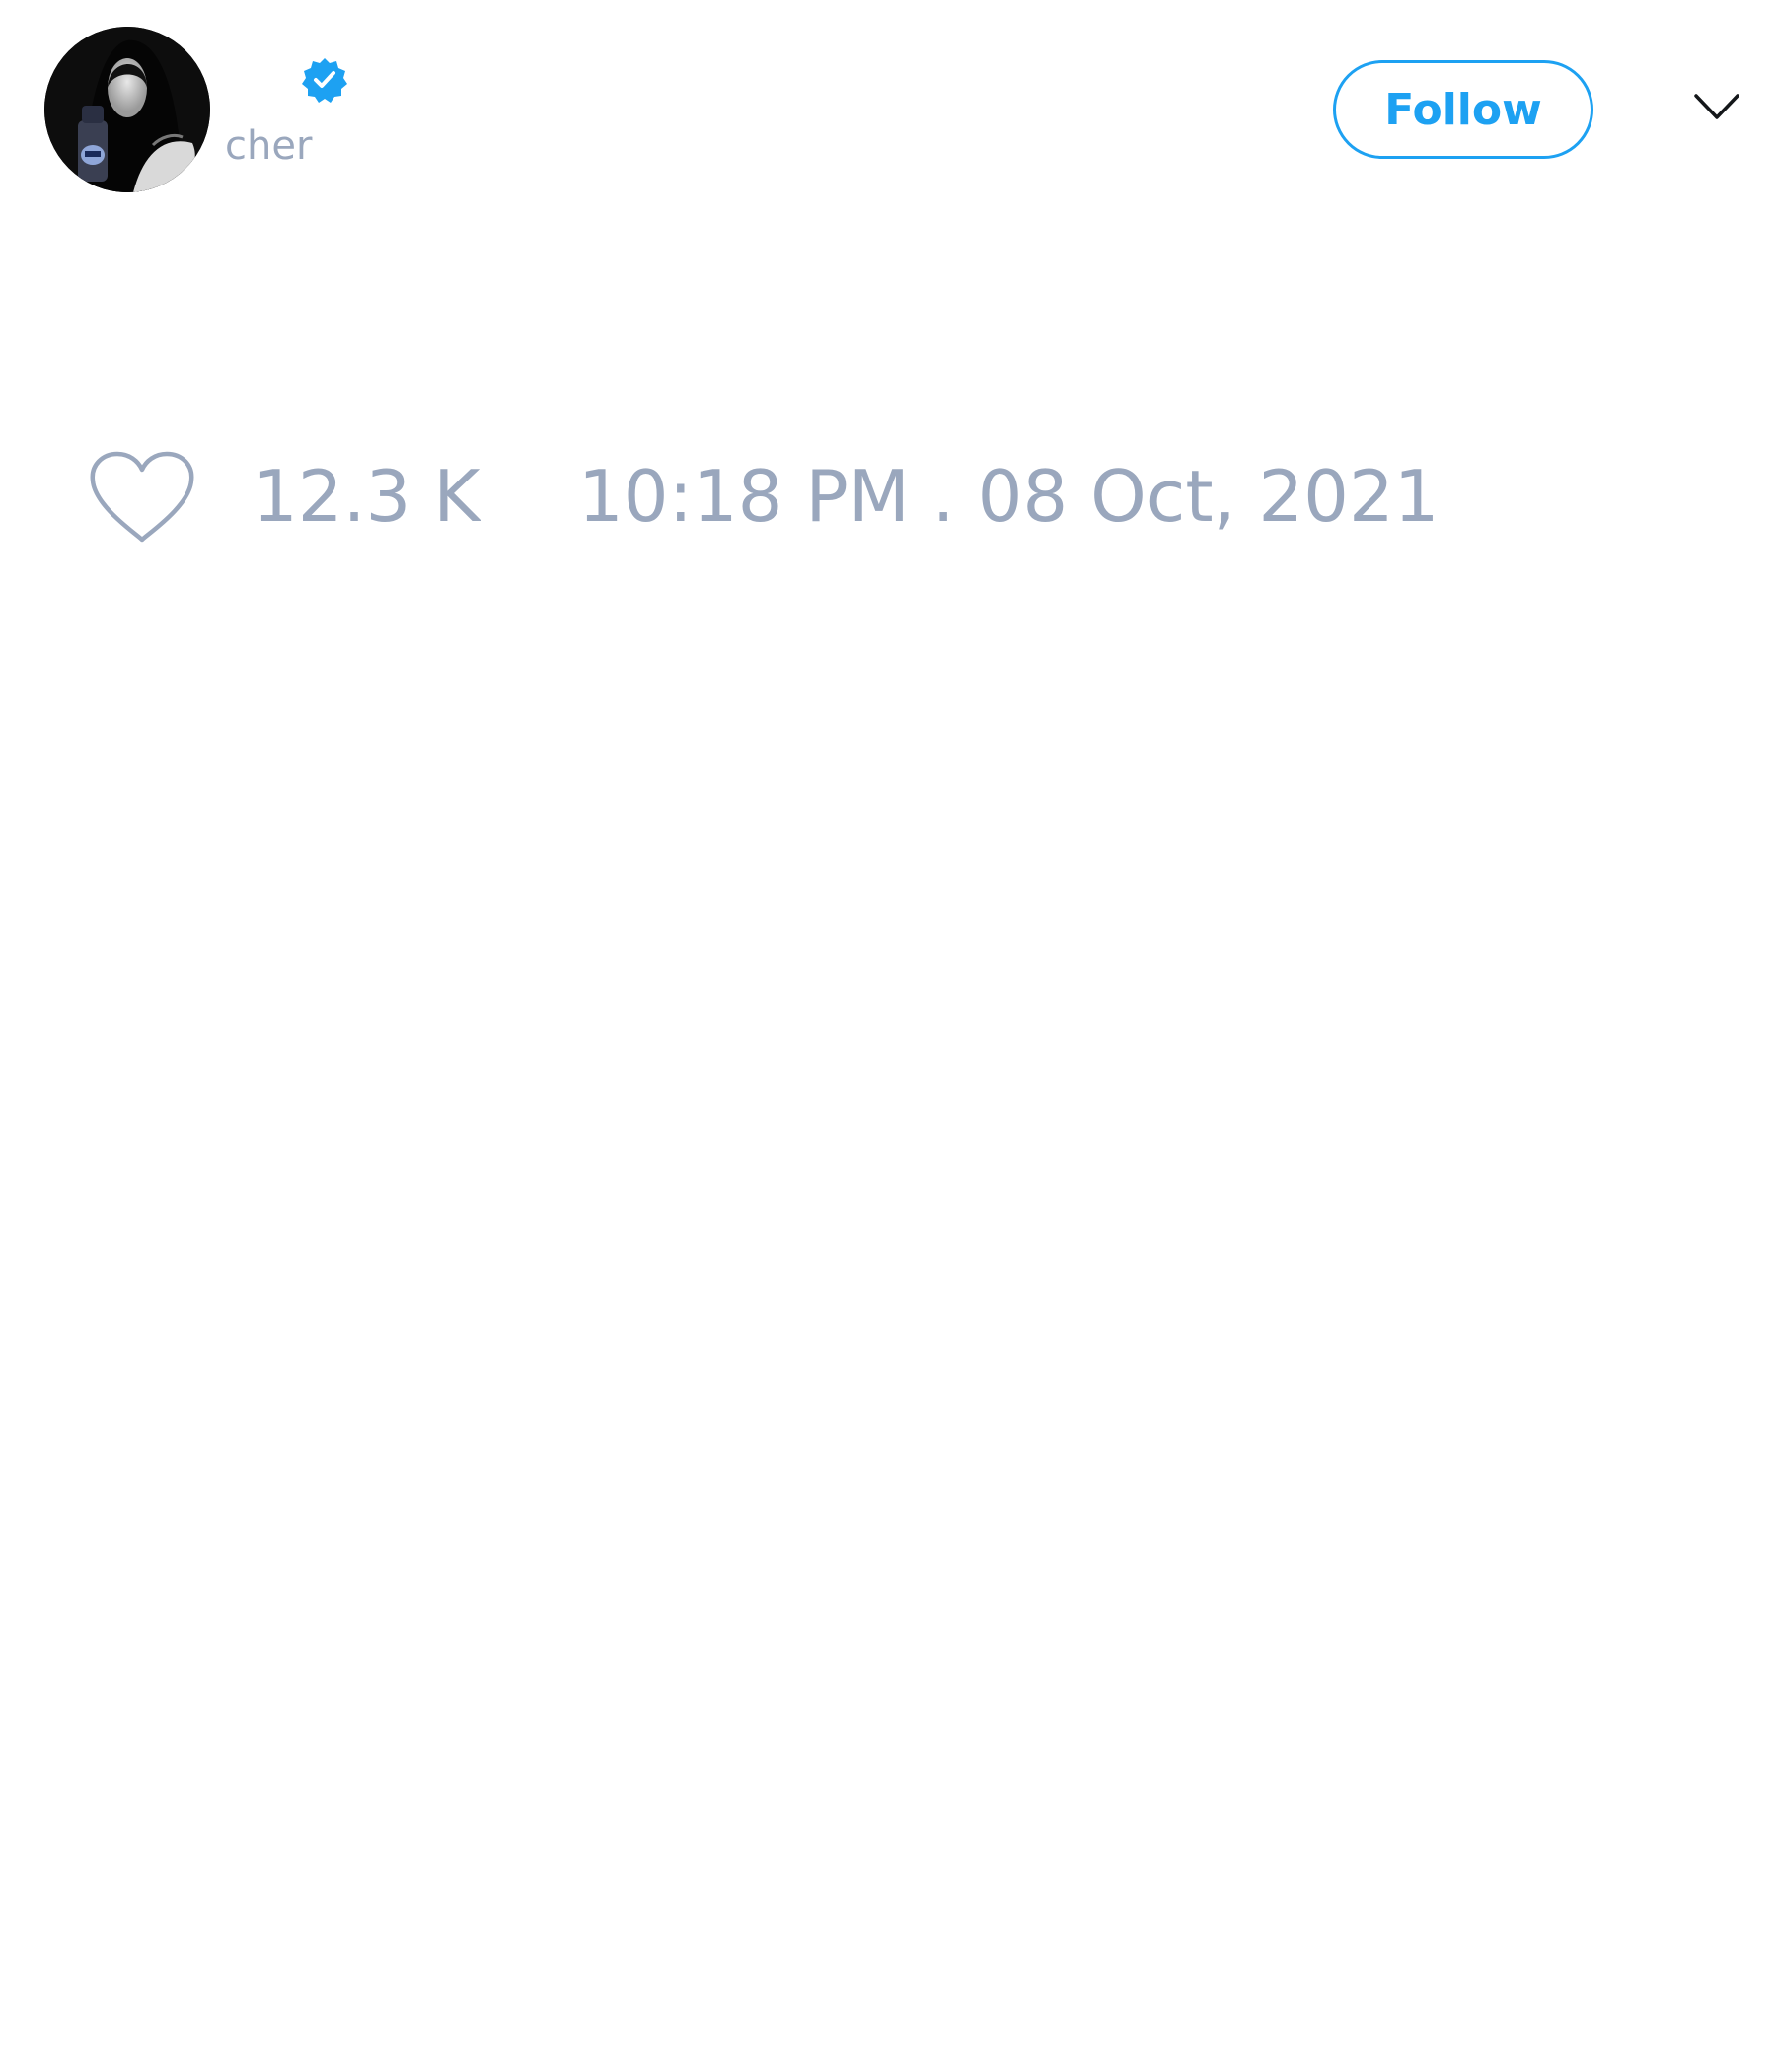 This screenshot has width=1776, height=2072. Describe the element at coordinates (1717, 106) in the screenshot. I see `chevron-down-icon` at that location.